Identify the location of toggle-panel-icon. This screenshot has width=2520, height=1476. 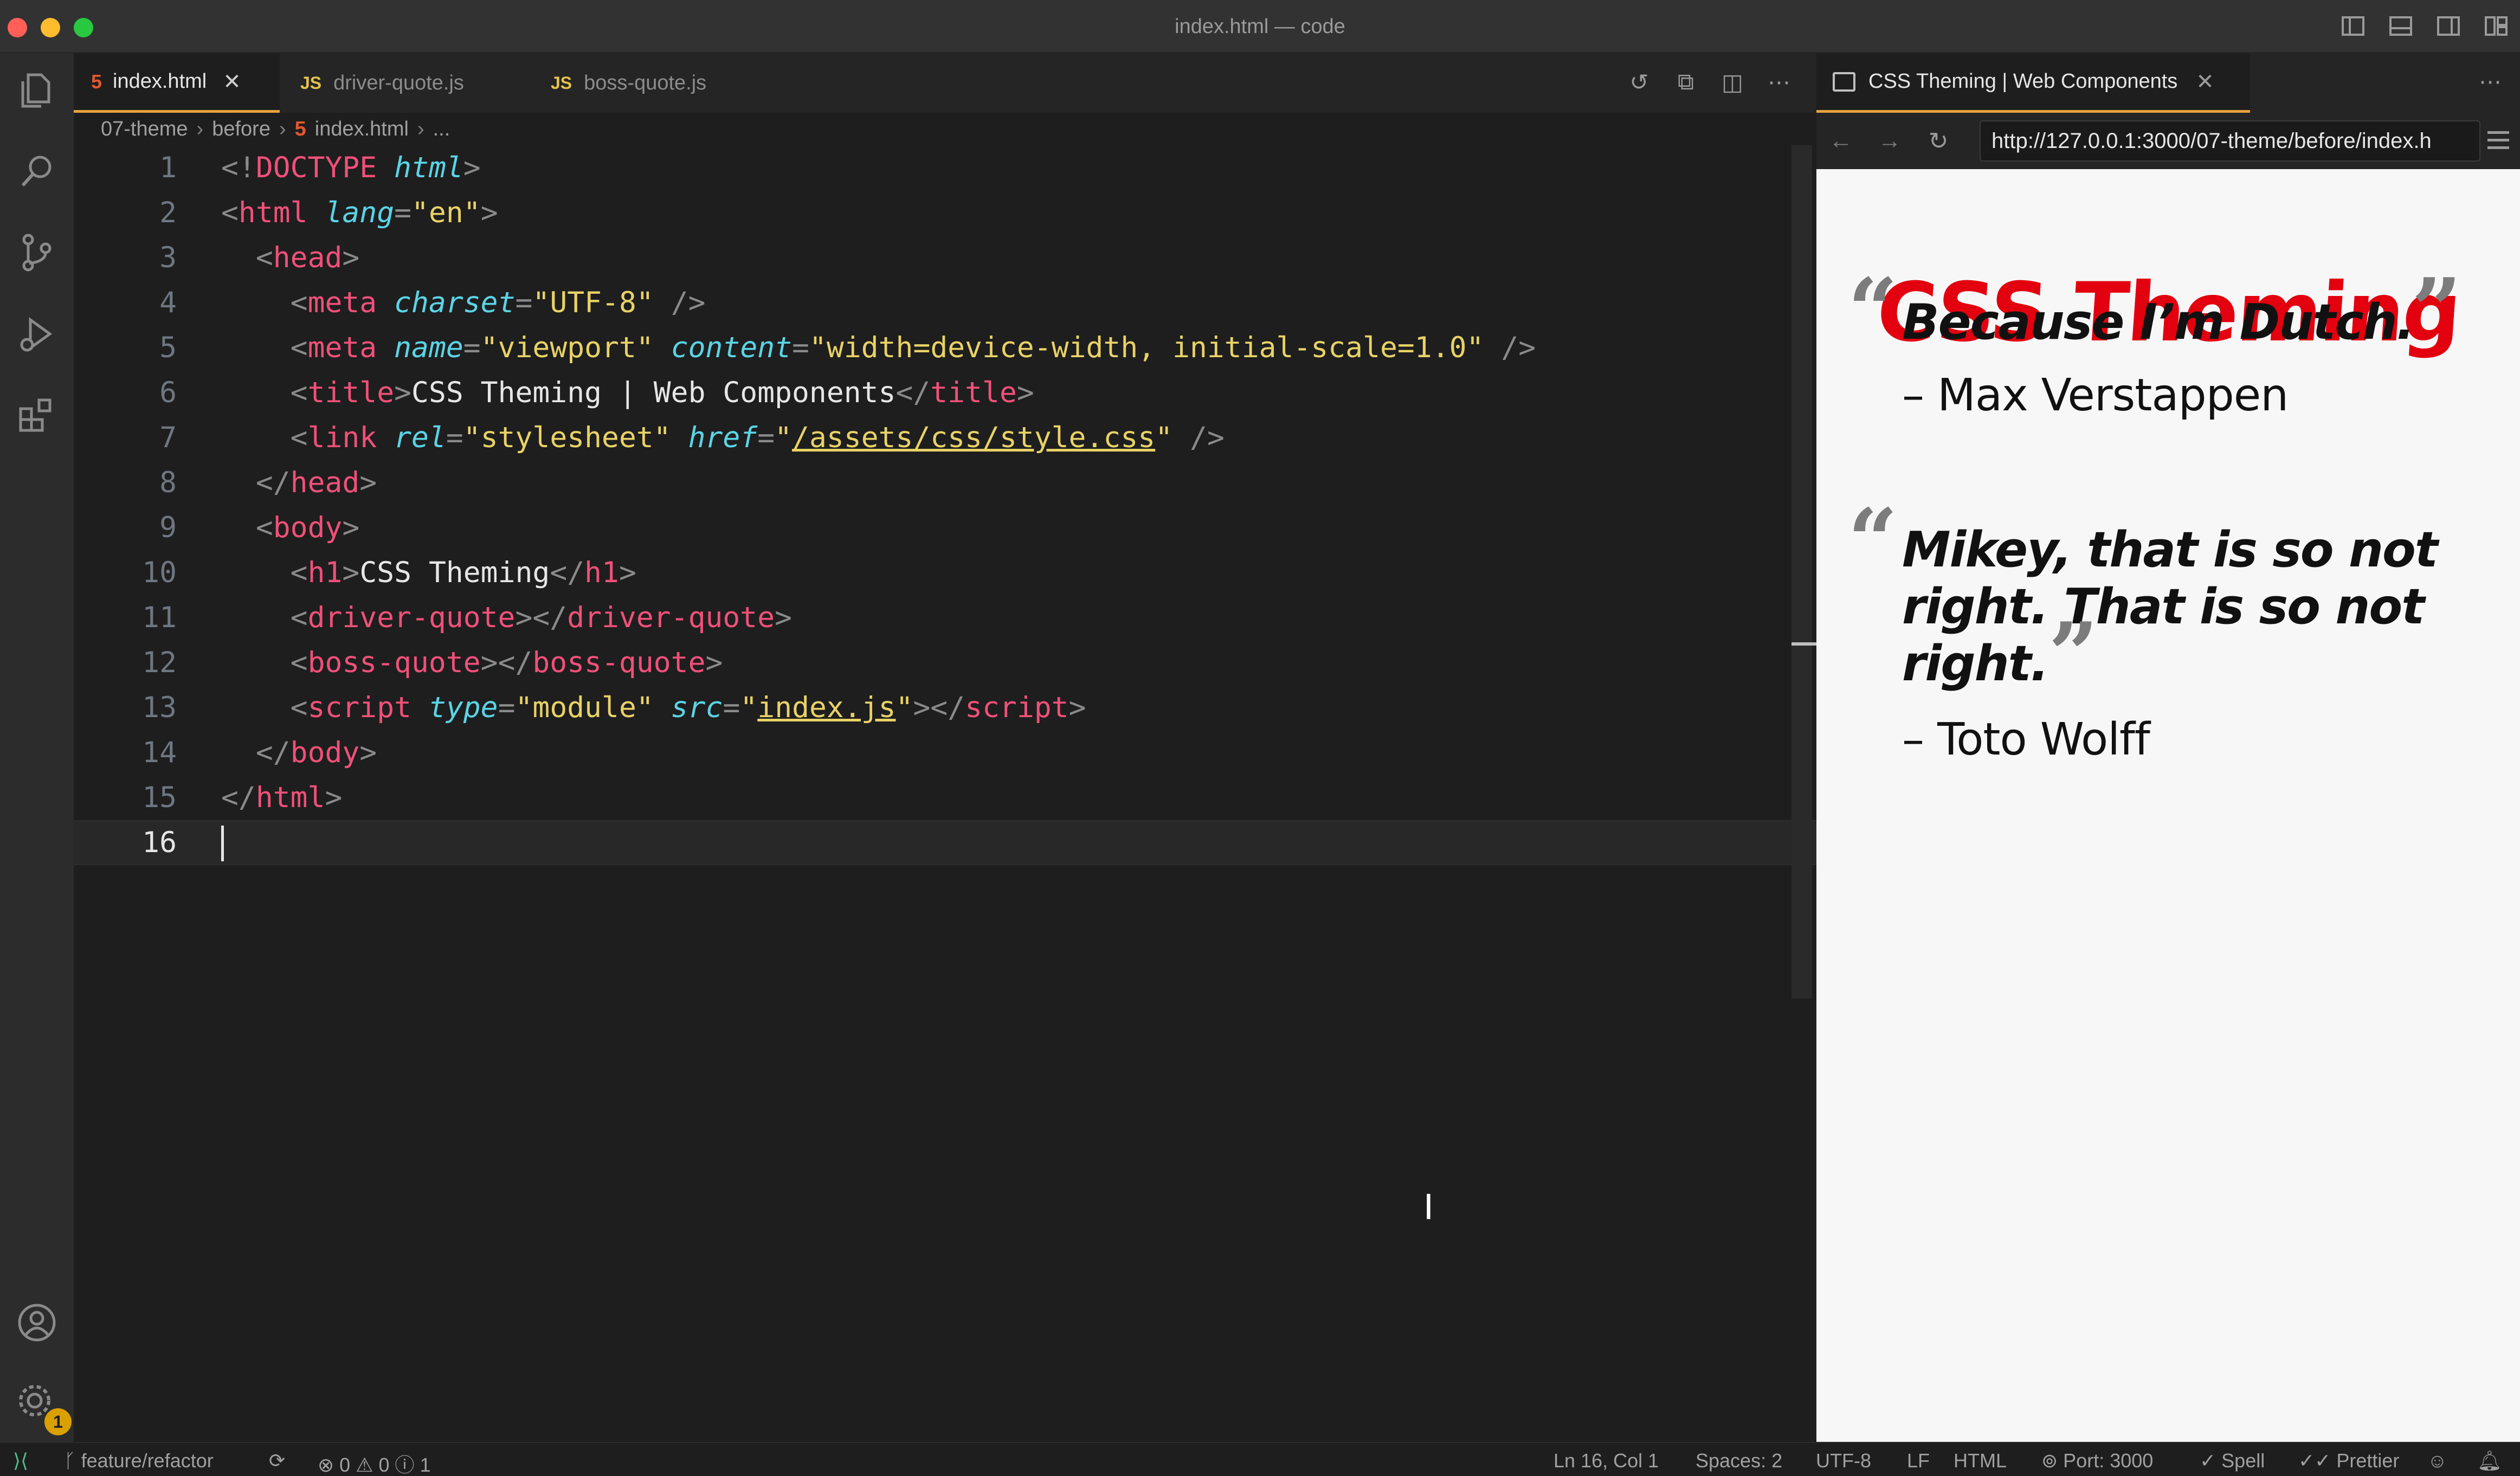
(2401, 26).